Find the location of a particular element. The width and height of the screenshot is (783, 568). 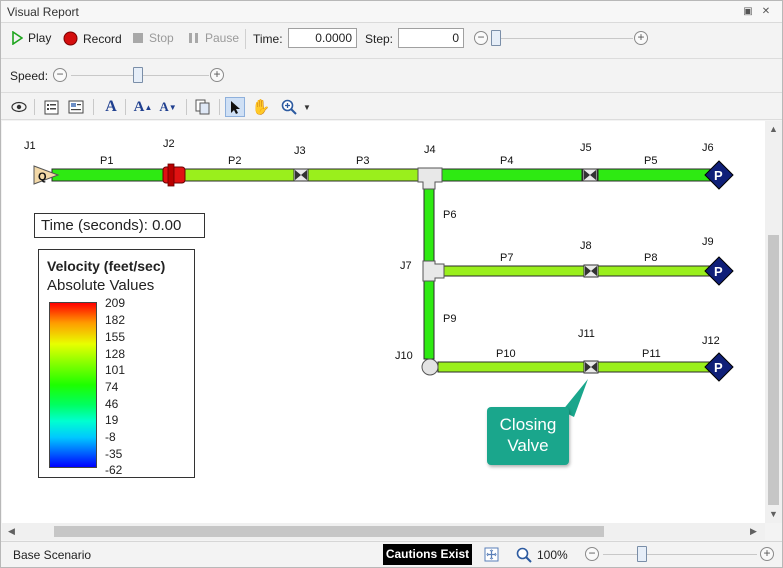

time-label: Time: is located at coordinates (268, 39).